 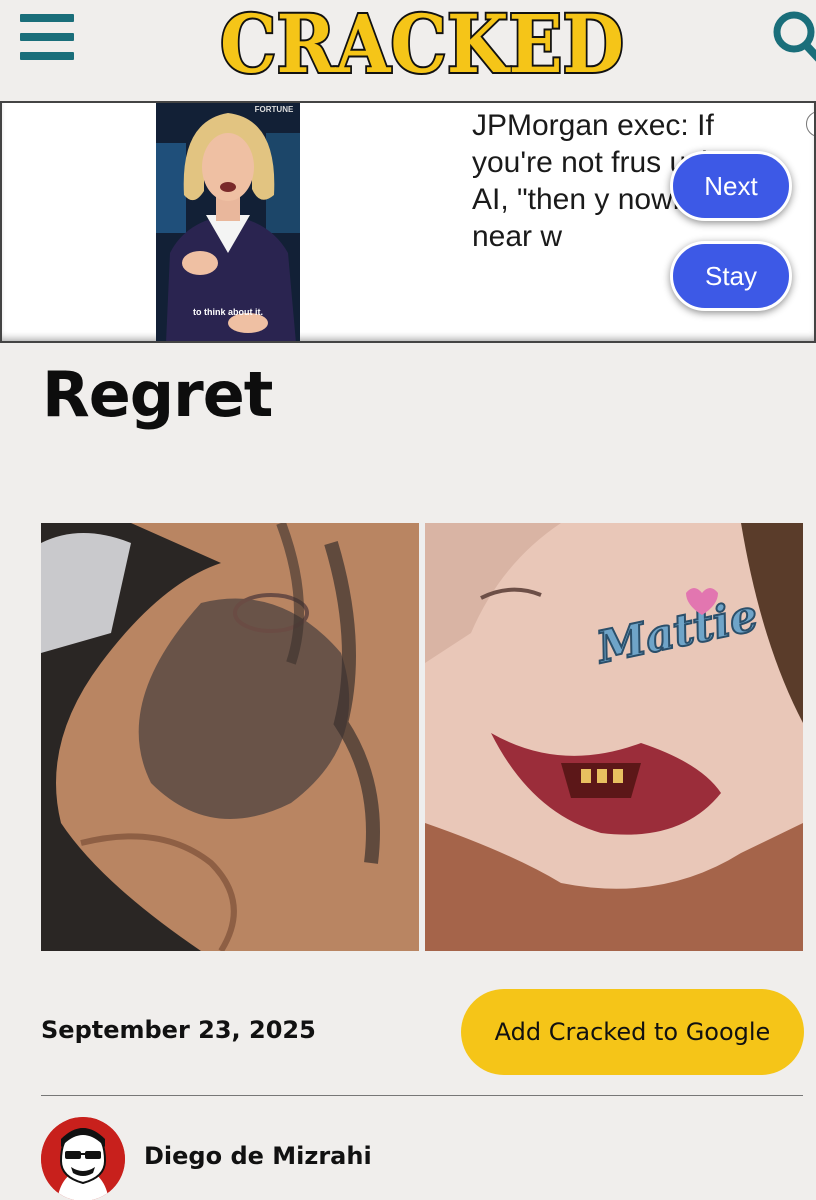 I want to click on add-to-google-button: Add Cracked to Google, so click(x=632, y=1032).